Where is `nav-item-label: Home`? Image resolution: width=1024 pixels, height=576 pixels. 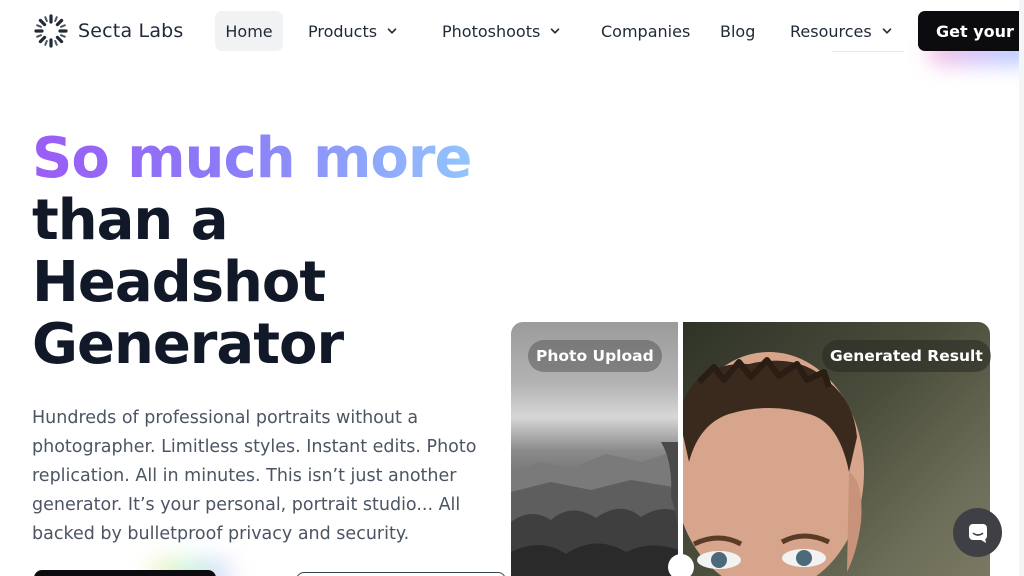 nav-item-label: Home is located at coordinates (249, 31).